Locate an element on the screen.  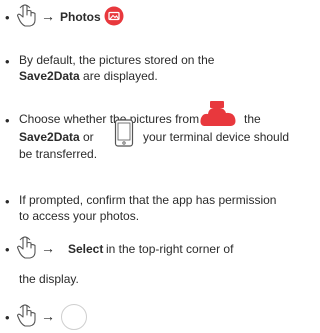
step-1: • → Photos is located at coordinates (159, 16).